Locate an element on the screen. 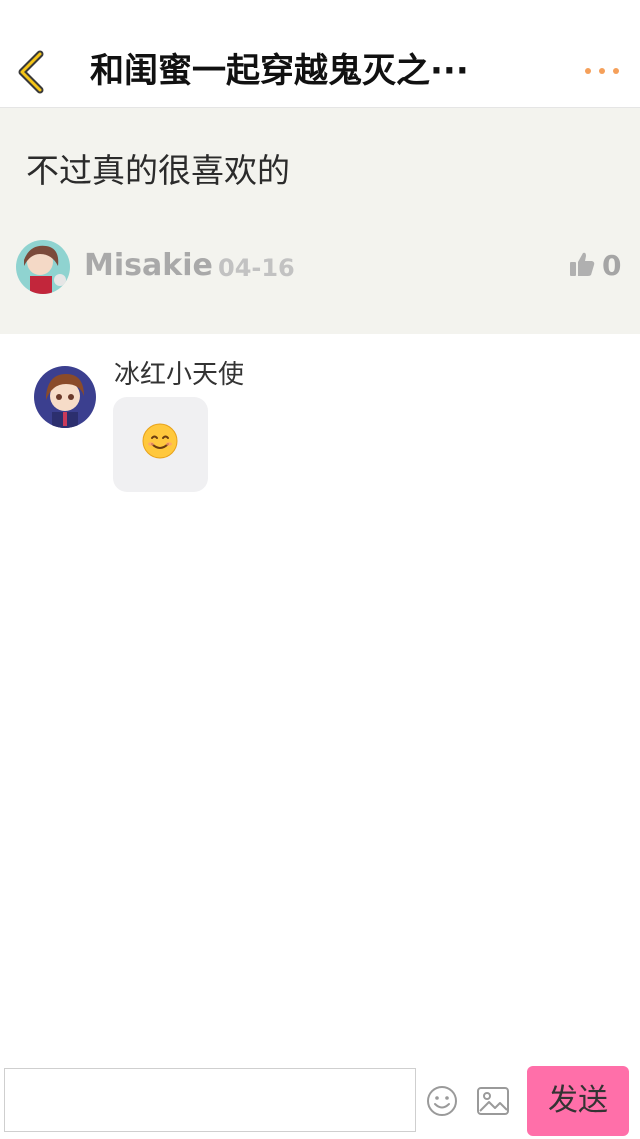  quoted-comment-text: 不过真的很喜欢的 is located at coordinates (158, 170).